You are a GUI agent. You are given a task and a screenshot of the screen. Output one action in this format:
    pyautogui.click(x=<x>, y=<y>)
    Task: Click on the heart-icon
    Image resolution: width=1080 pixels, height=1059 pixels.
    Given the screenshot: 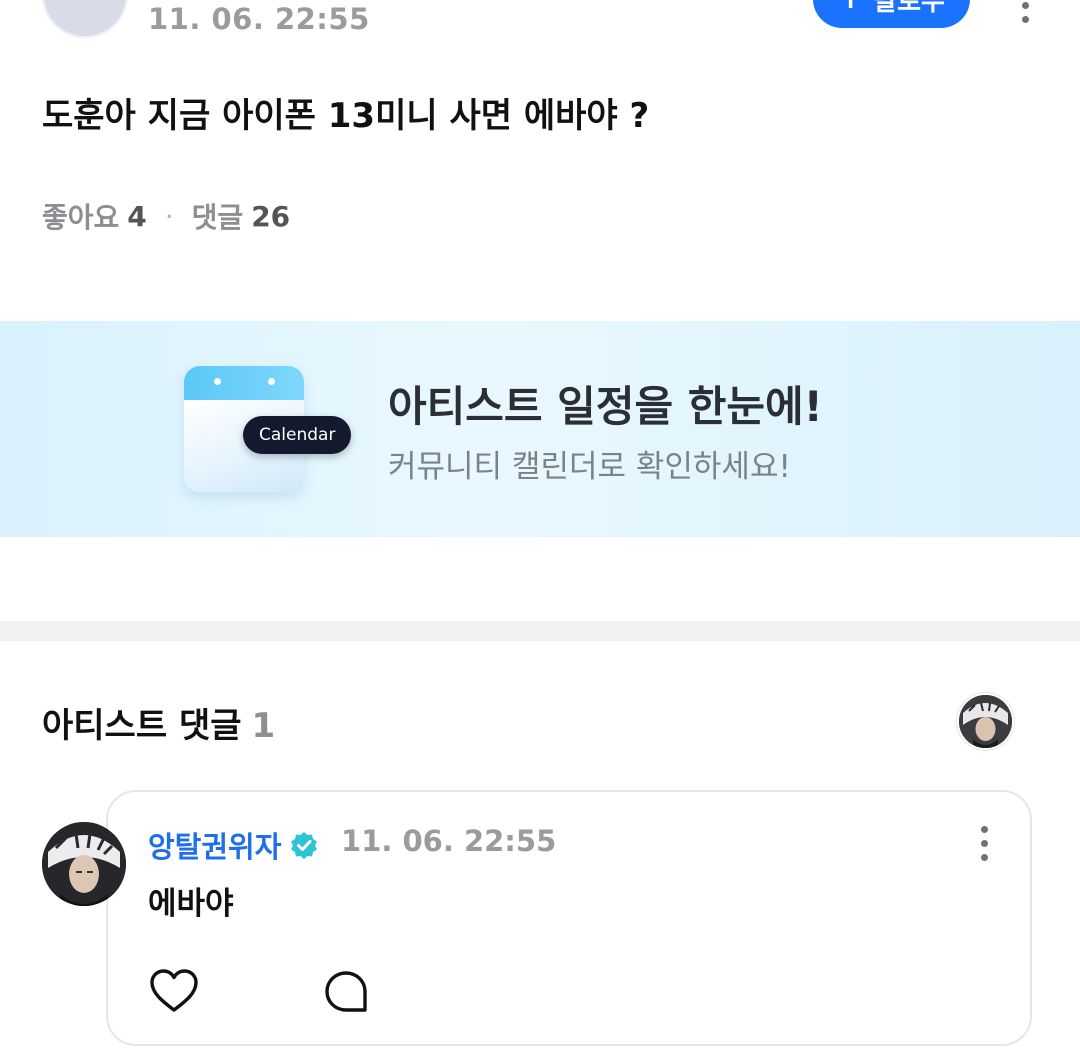 What is the action you would take?
    pyautogui.click(x=174, y=991)
    